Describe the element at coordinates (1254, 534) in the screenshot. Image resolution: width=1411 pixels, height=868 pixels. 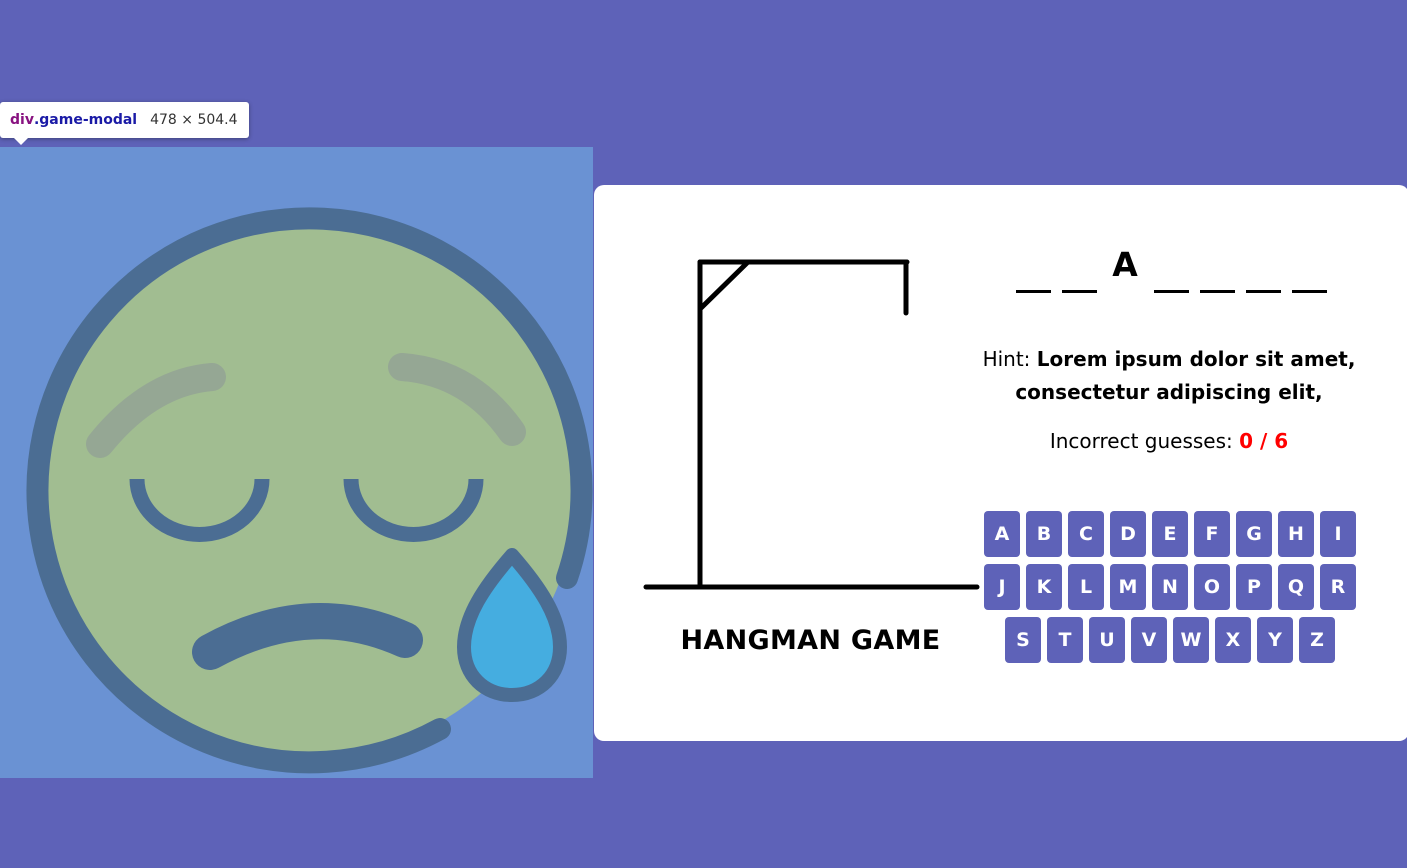
I see `key-g-button: G` at that location.